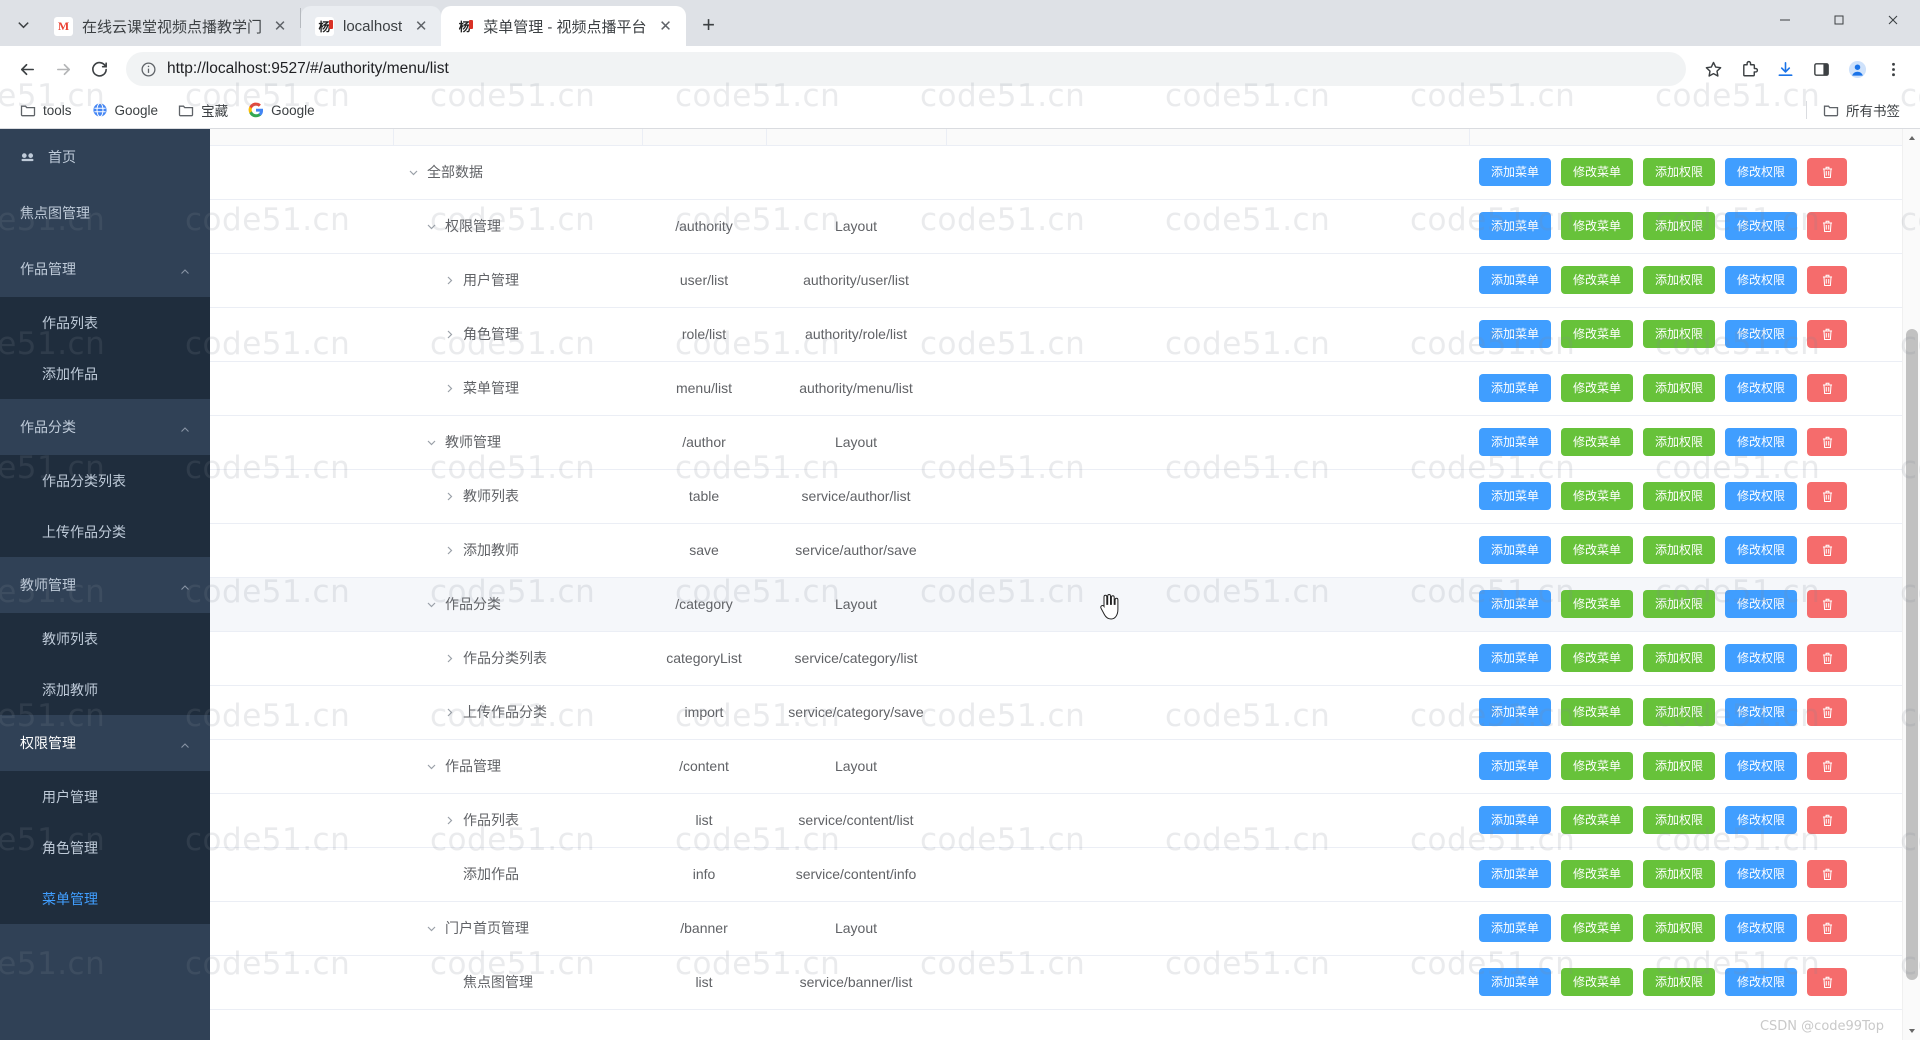 This screenshot has width=1920, height=1040. What do you see at coordinates (105, 898) in the screenshot?
I see `sidebar-item-menu-mgmt: 菜单管理` at bounding box center [105, 898].